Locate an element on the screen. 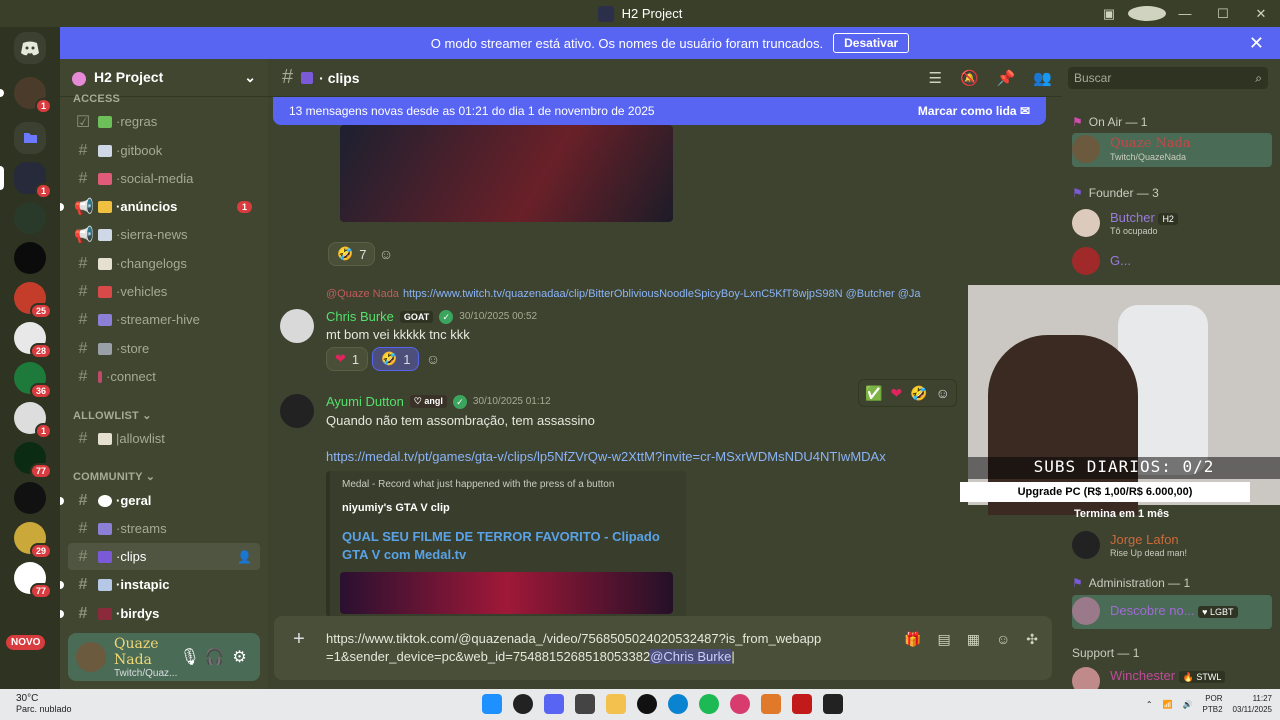 The width and height of the screenshot is (1280, 720). channel-streams: # · streams is located at coordinates (164, 528).